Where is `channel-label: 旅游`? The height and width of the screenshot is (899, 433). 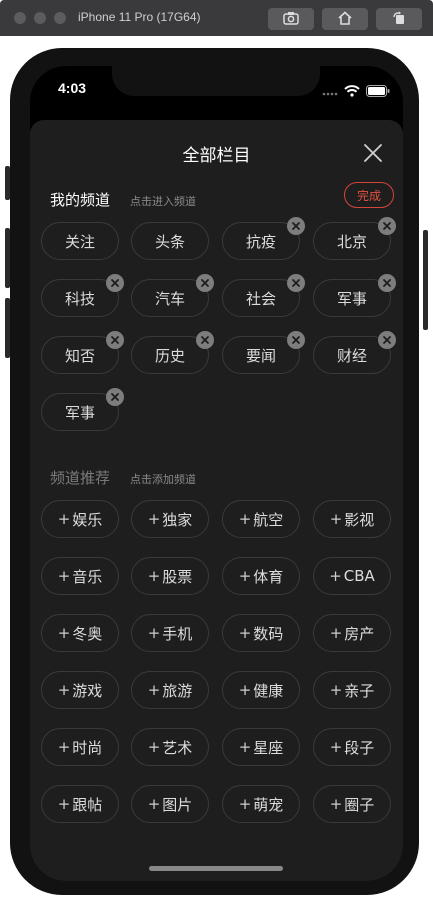 channel-label: 旅游 is located at coordinates (177, 690).